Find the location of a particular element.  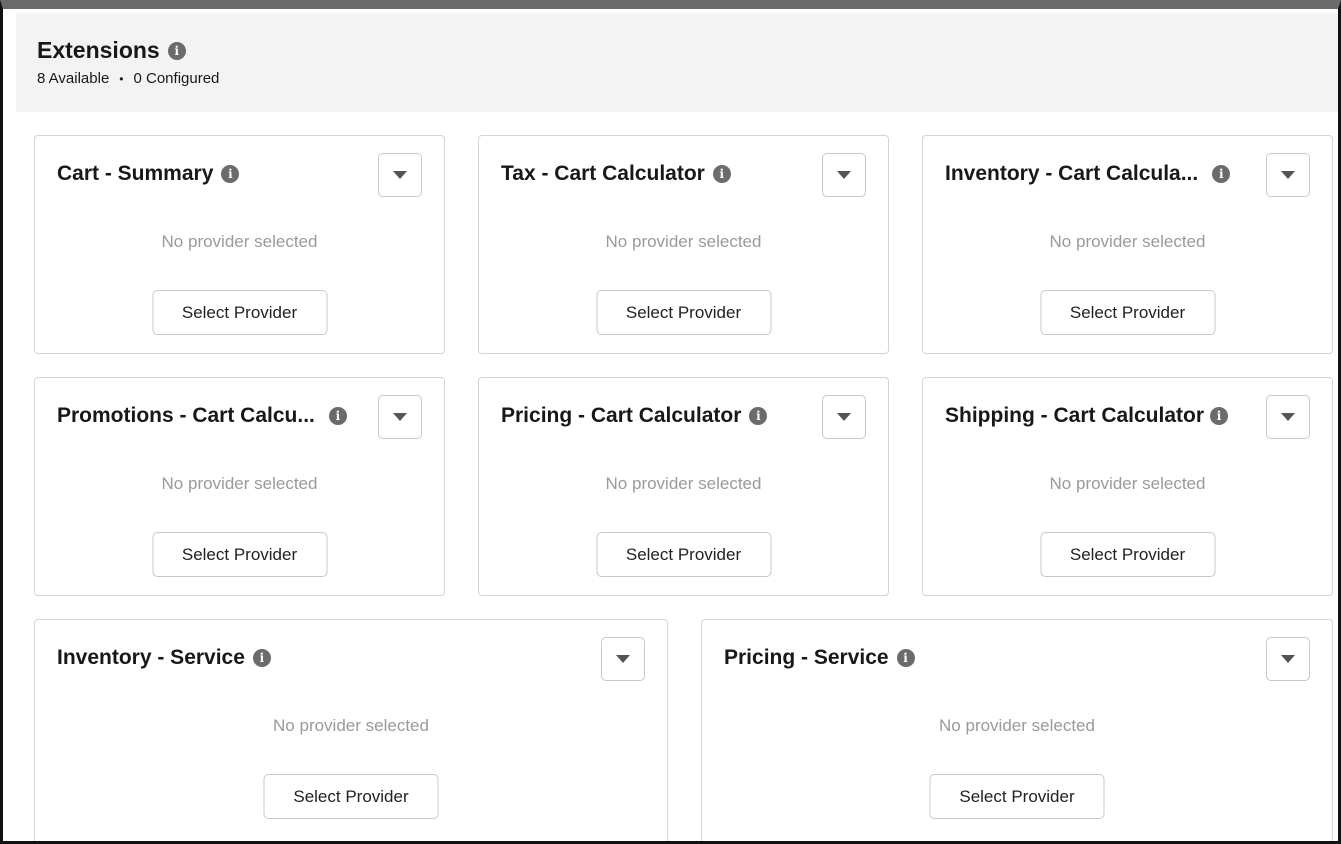

configured-count: 0 Configured is located at coordinates (176, 78).